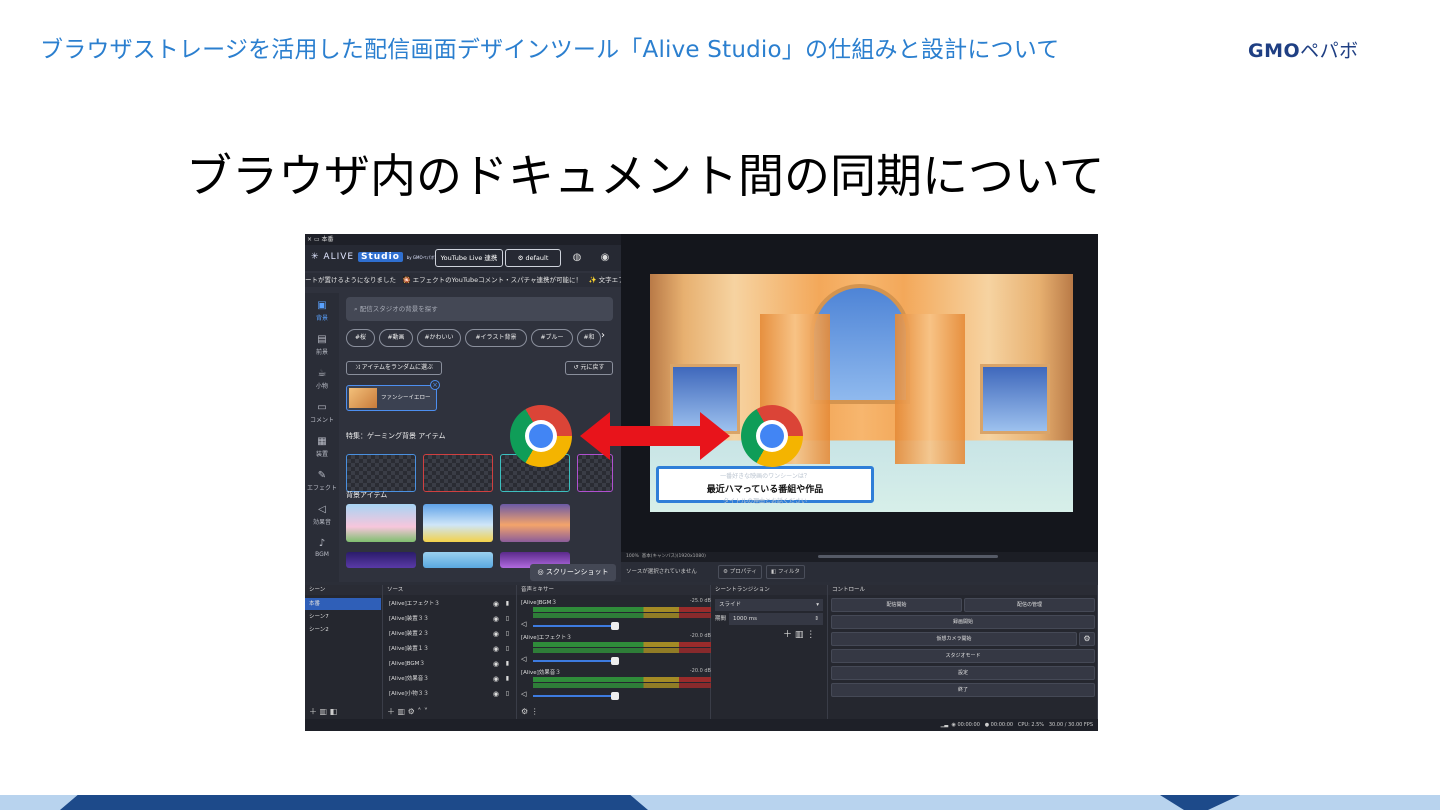  What do you see at coordinates (589, 338) in the screenshot?
I see `tag-chip: #和` at bounding box center [589, 338].